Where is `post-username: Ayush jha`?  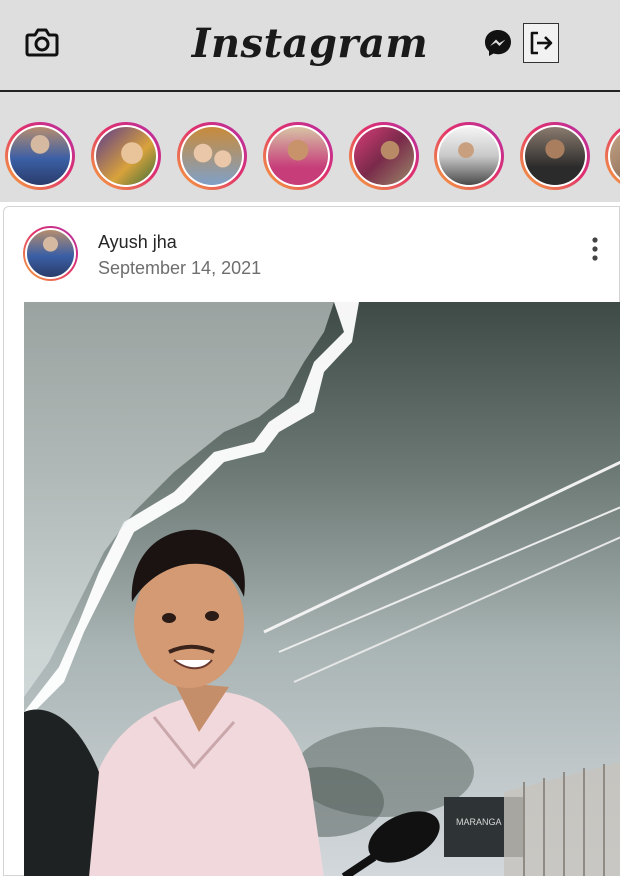 post-username: Ayush jha is located at coordinates (137, 242).